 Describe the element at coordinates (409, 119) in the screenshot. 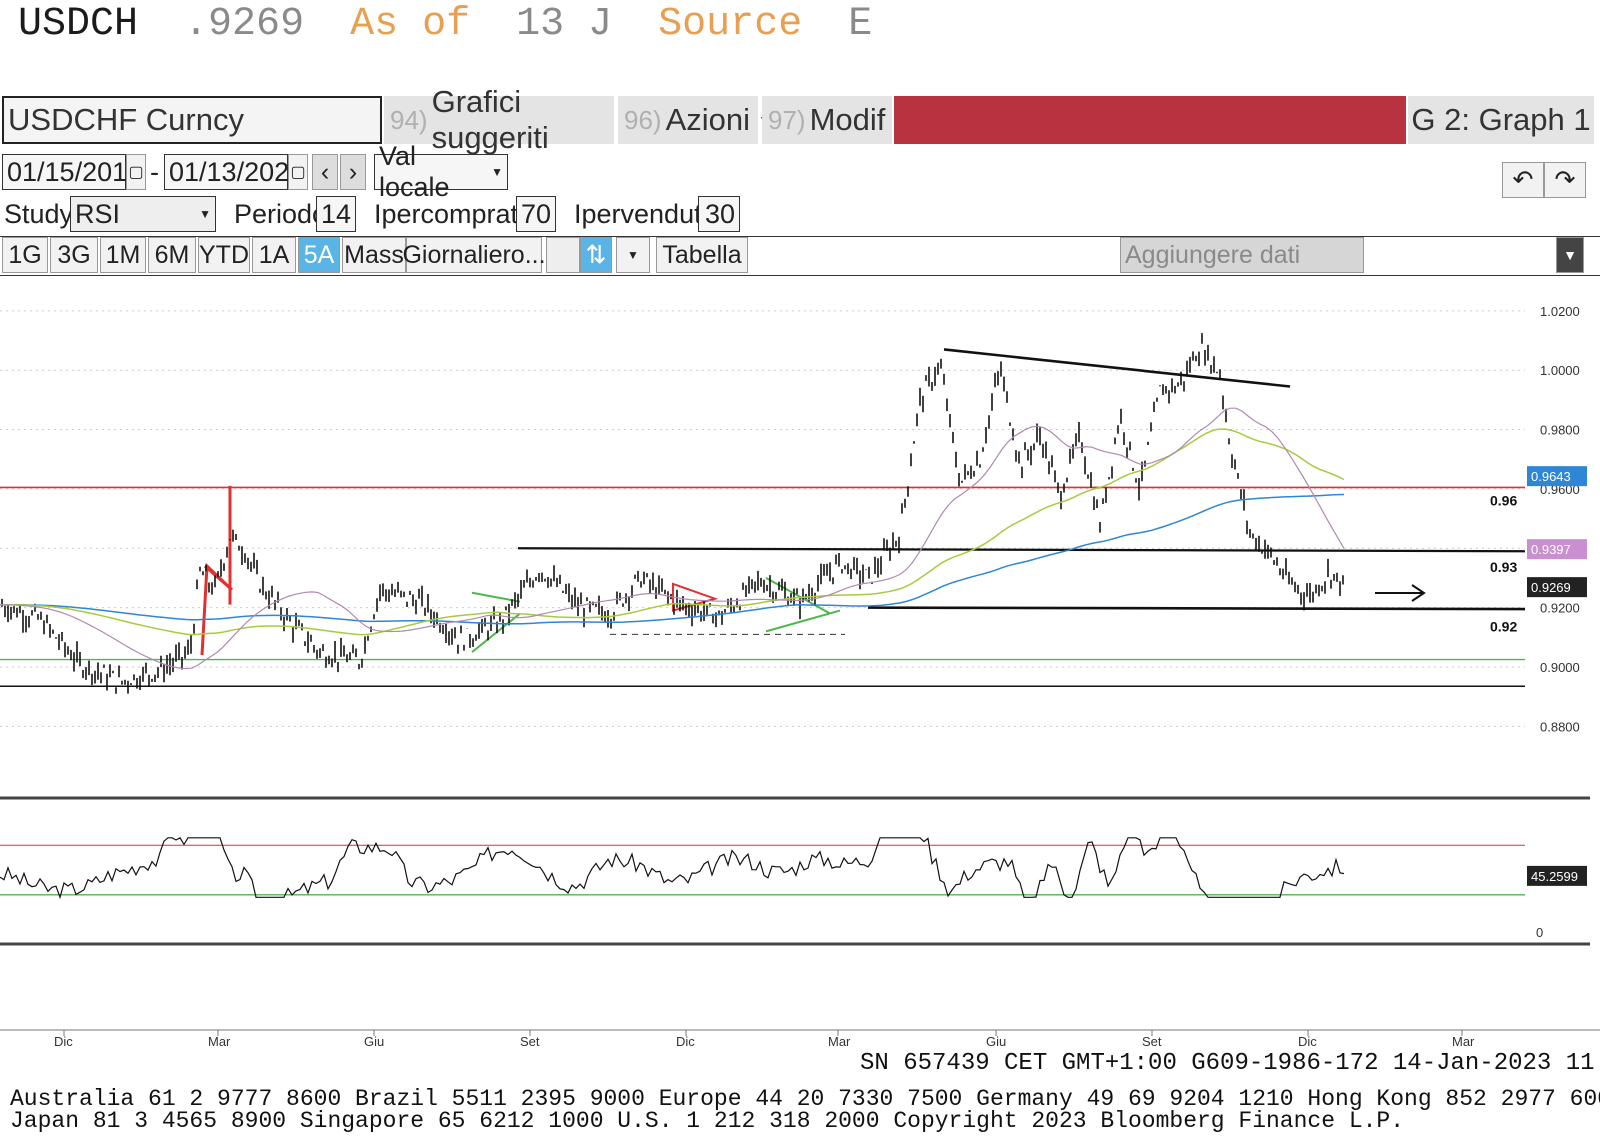

I see `suggested-charts-number: 94)` at that location.